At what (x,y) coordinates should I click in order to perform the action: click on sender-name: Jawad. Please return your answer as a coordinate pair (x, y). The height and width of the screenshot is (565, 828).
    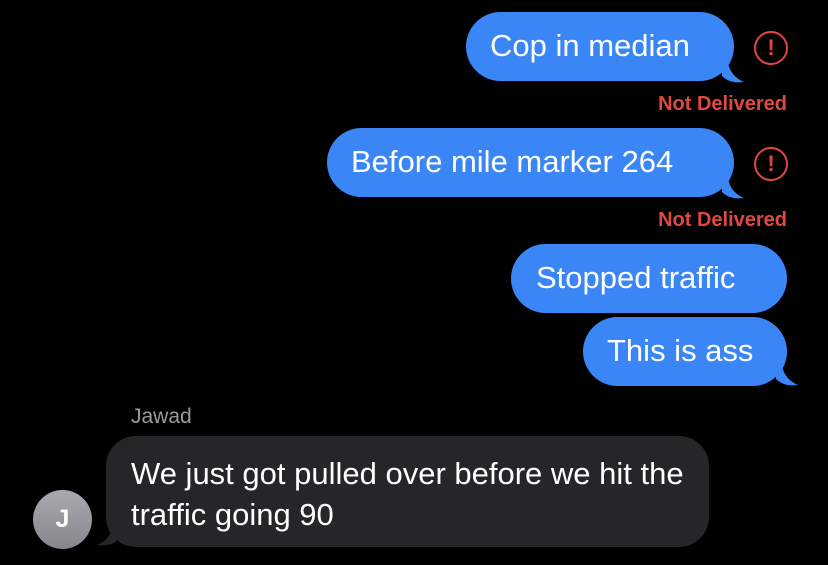
    Looking at the image, I should click on (161, 416).